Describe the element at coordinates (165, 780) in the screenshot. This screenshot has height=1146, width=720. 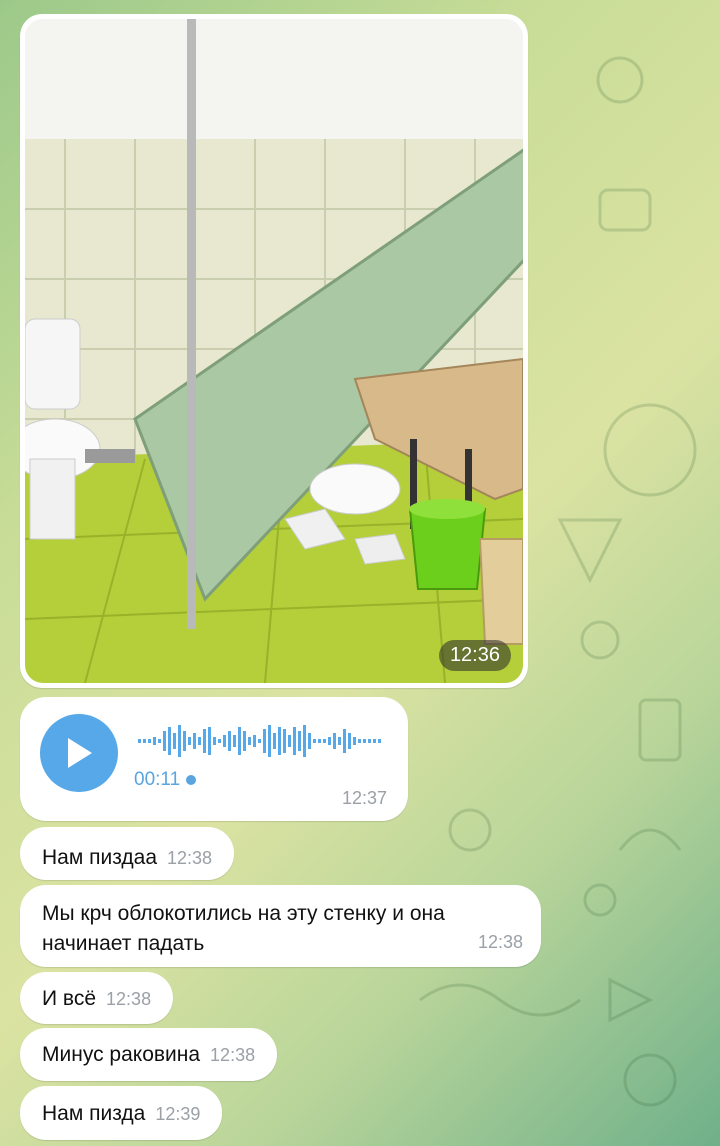
I see `voice-duration: 00:11` at that location.